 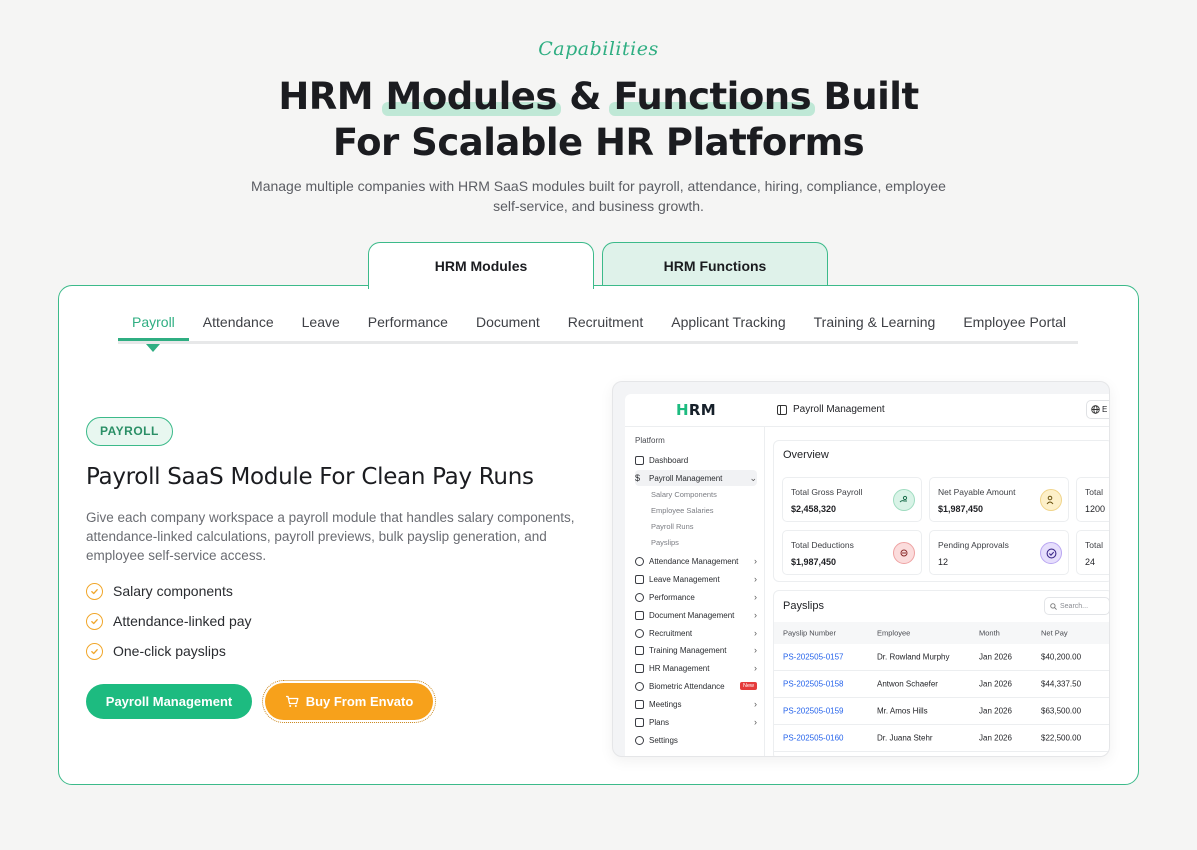 I want to click on search-icon, so click(x=1053, y=606).